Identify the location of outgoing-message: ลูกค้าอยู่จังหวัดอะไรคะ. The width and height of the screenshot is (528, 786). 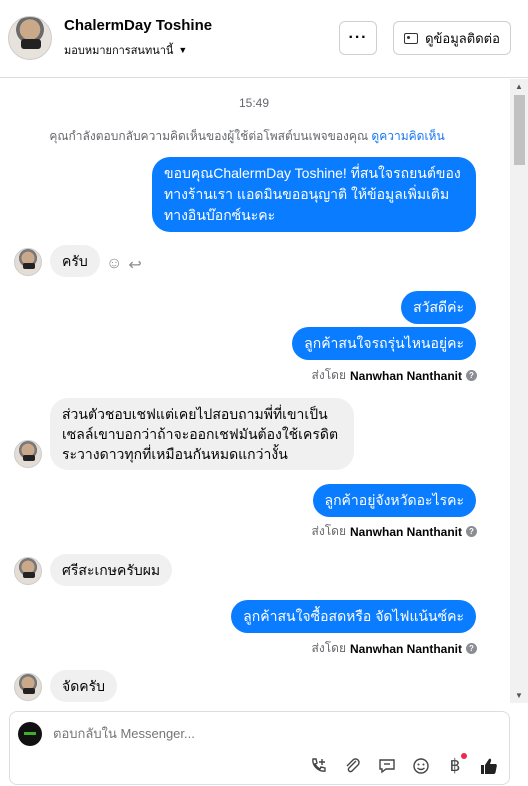
(394, 500).